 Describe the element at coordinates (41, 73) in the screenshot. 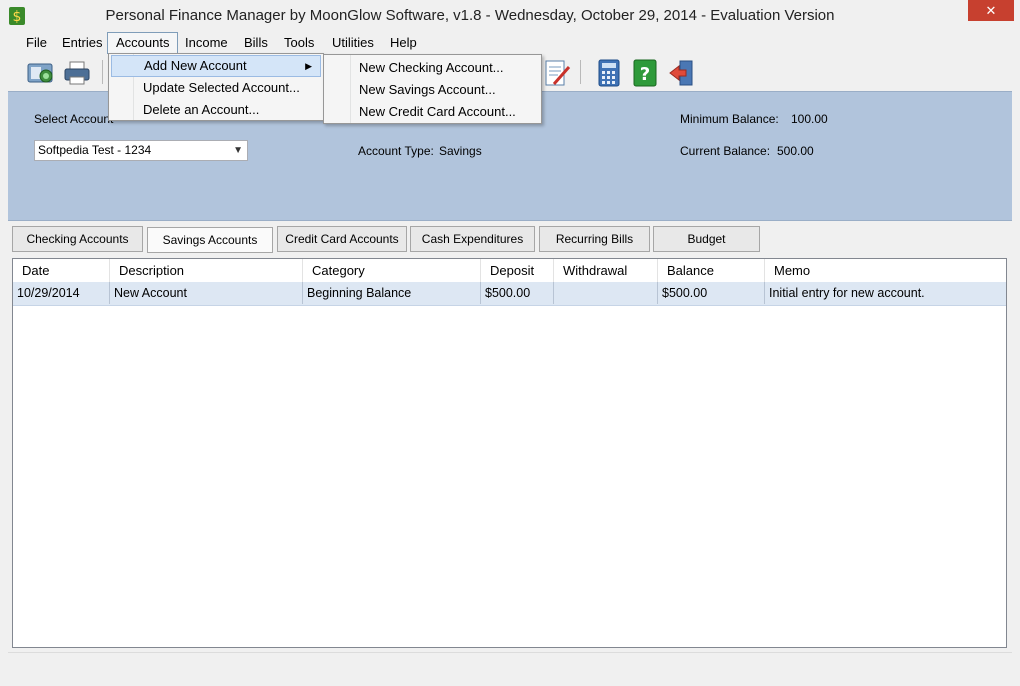

I see `view-account-icon` at that location.